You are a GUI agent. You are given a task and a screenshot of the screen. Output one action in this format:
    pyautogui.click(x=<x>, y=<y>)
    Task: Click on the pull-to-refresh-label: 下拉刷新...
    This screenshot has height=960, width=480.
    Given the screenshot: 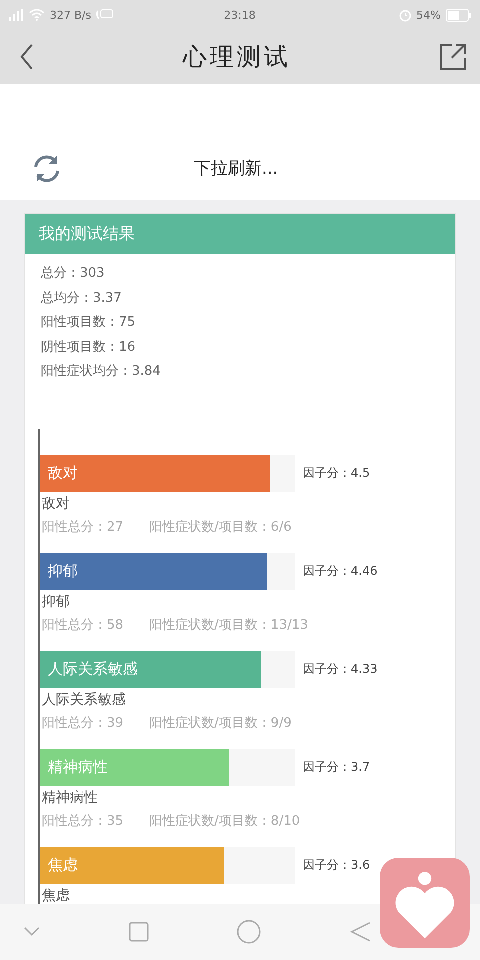 What is the action you would take?
    pyautogui.click(x=236, y=169)
    